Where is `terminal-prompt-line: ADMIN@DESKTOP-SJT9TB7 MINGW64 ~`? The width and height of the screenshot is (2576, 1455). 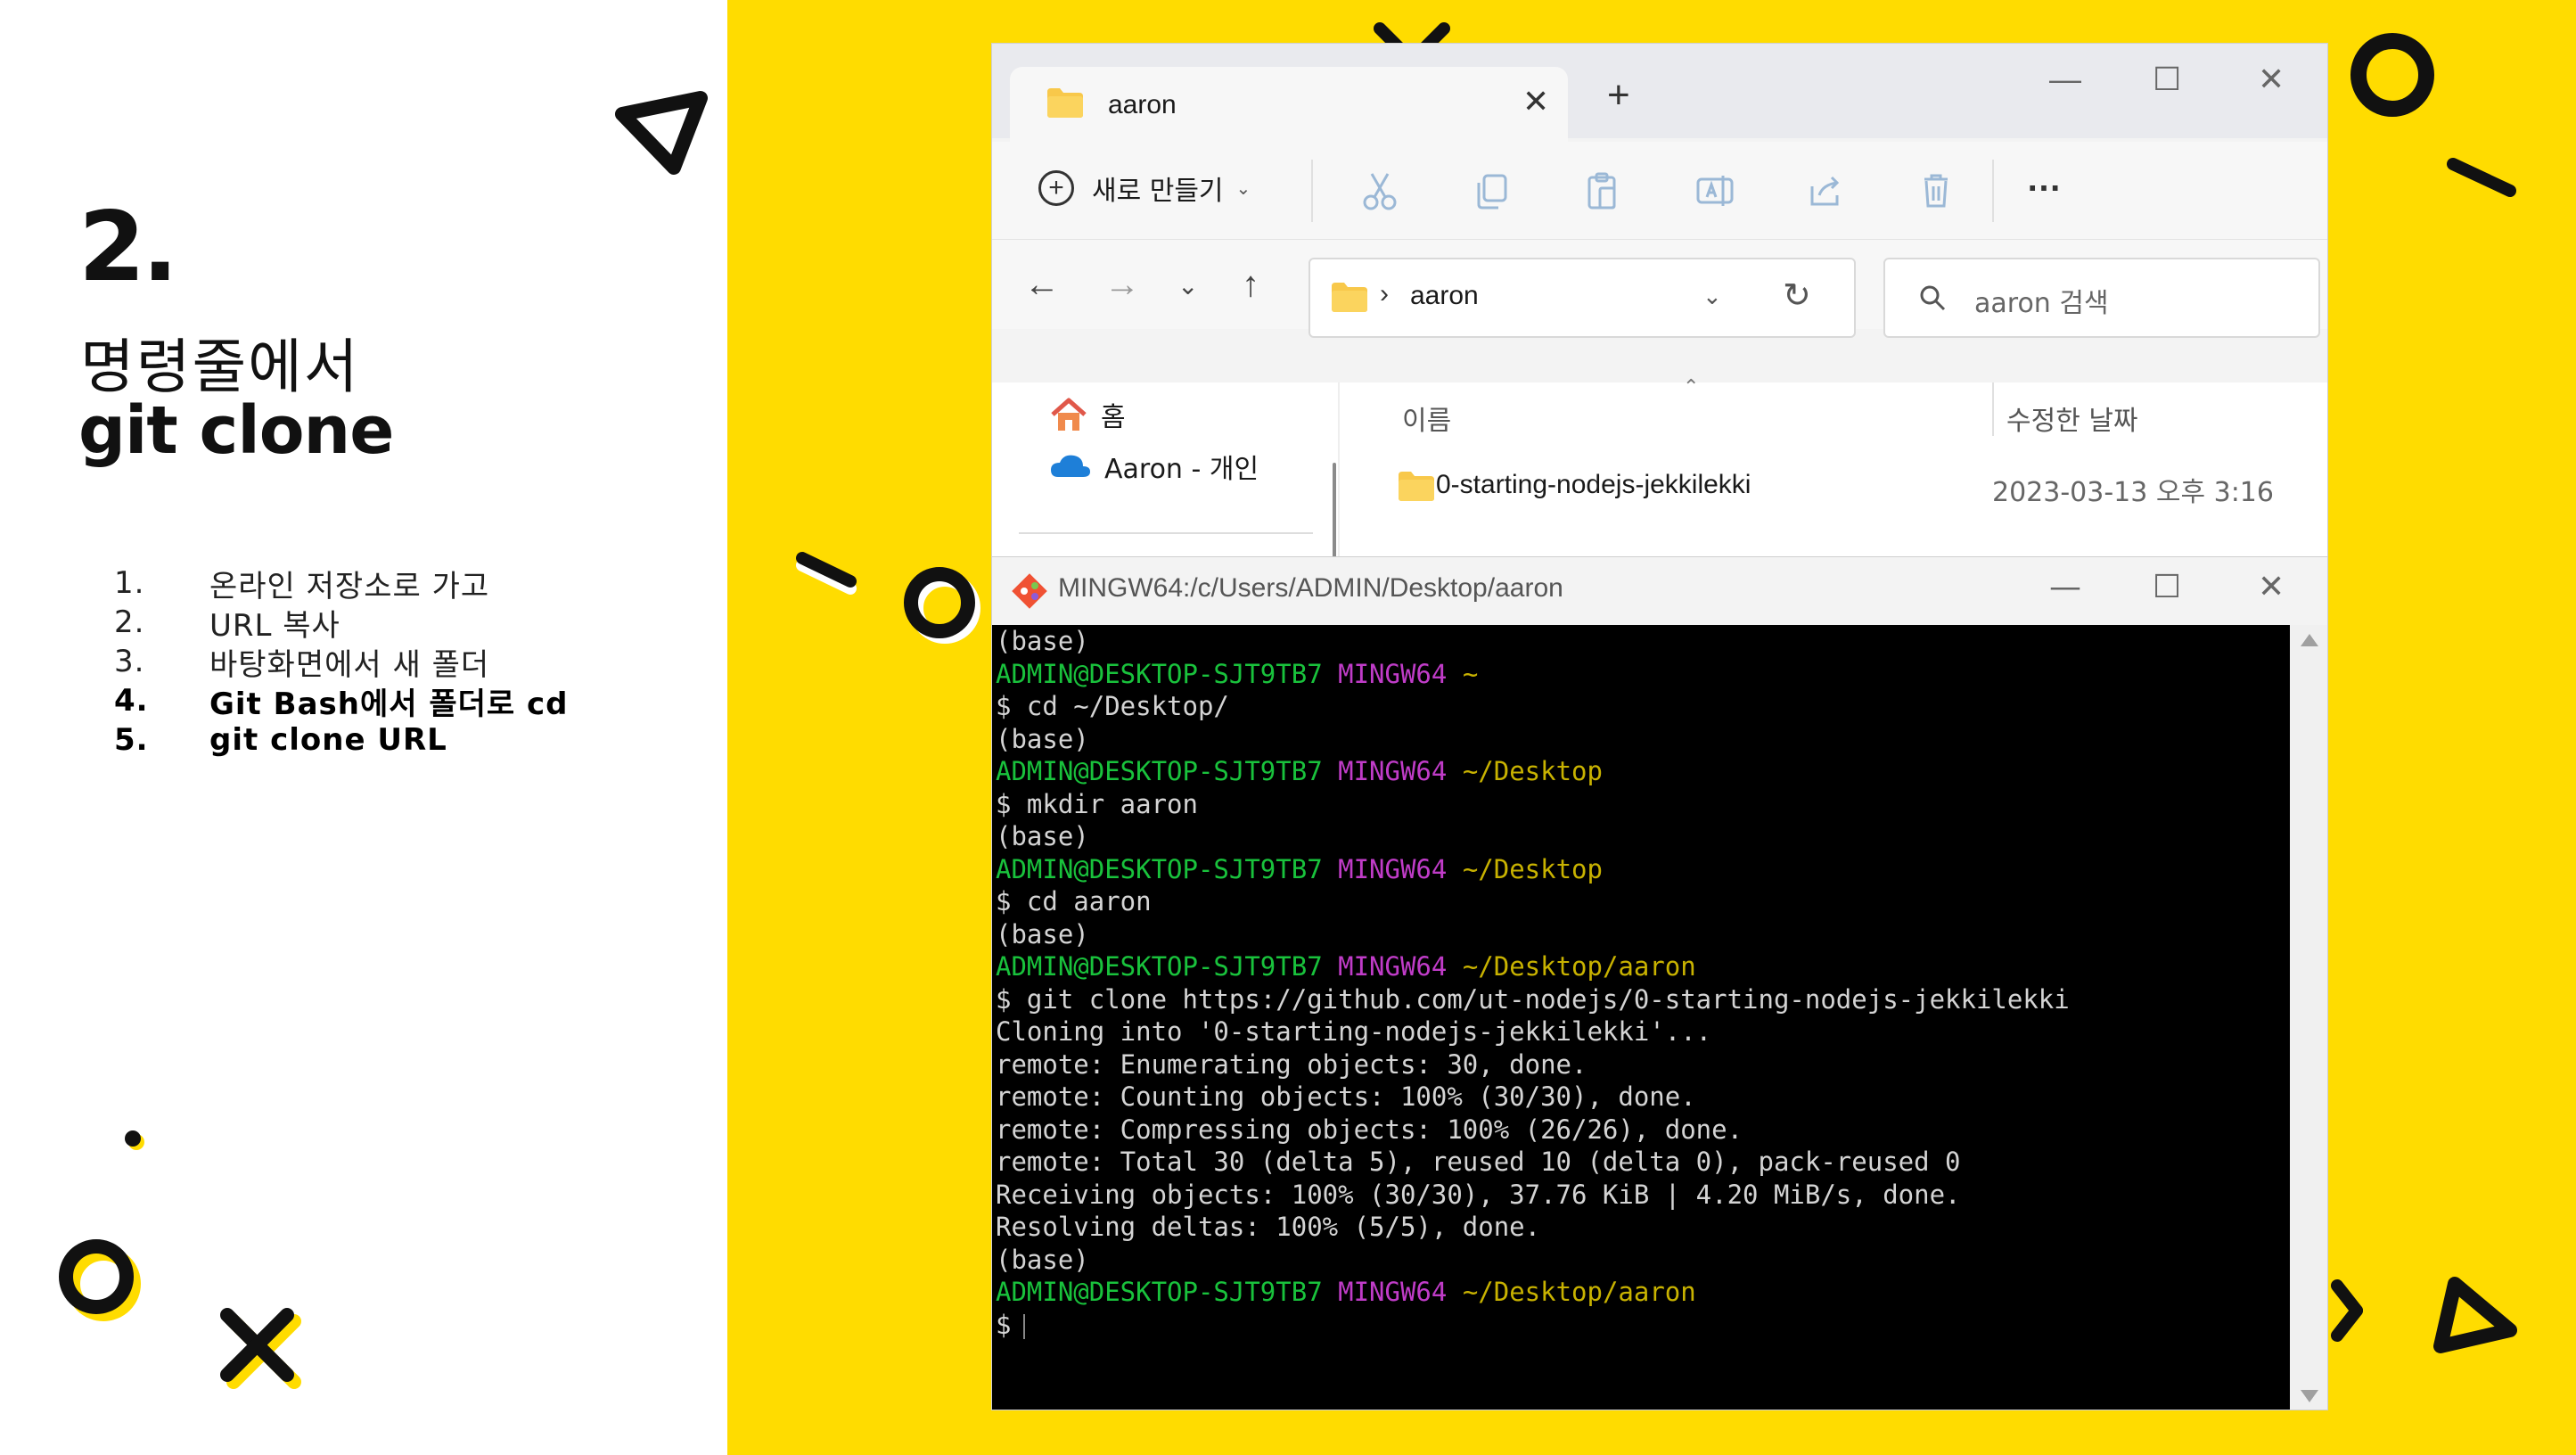 terminal-prompt-line: ADMIN@DESKTOP-SJT9TB7 MINGW64 ~ is located at coordinates (1641, 674).